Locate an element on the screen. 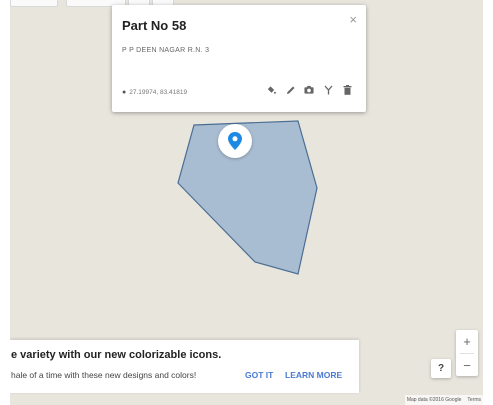 This screenshot has height=405, width=493. location-pin-icon: ● is located at coordinates (124, 92).